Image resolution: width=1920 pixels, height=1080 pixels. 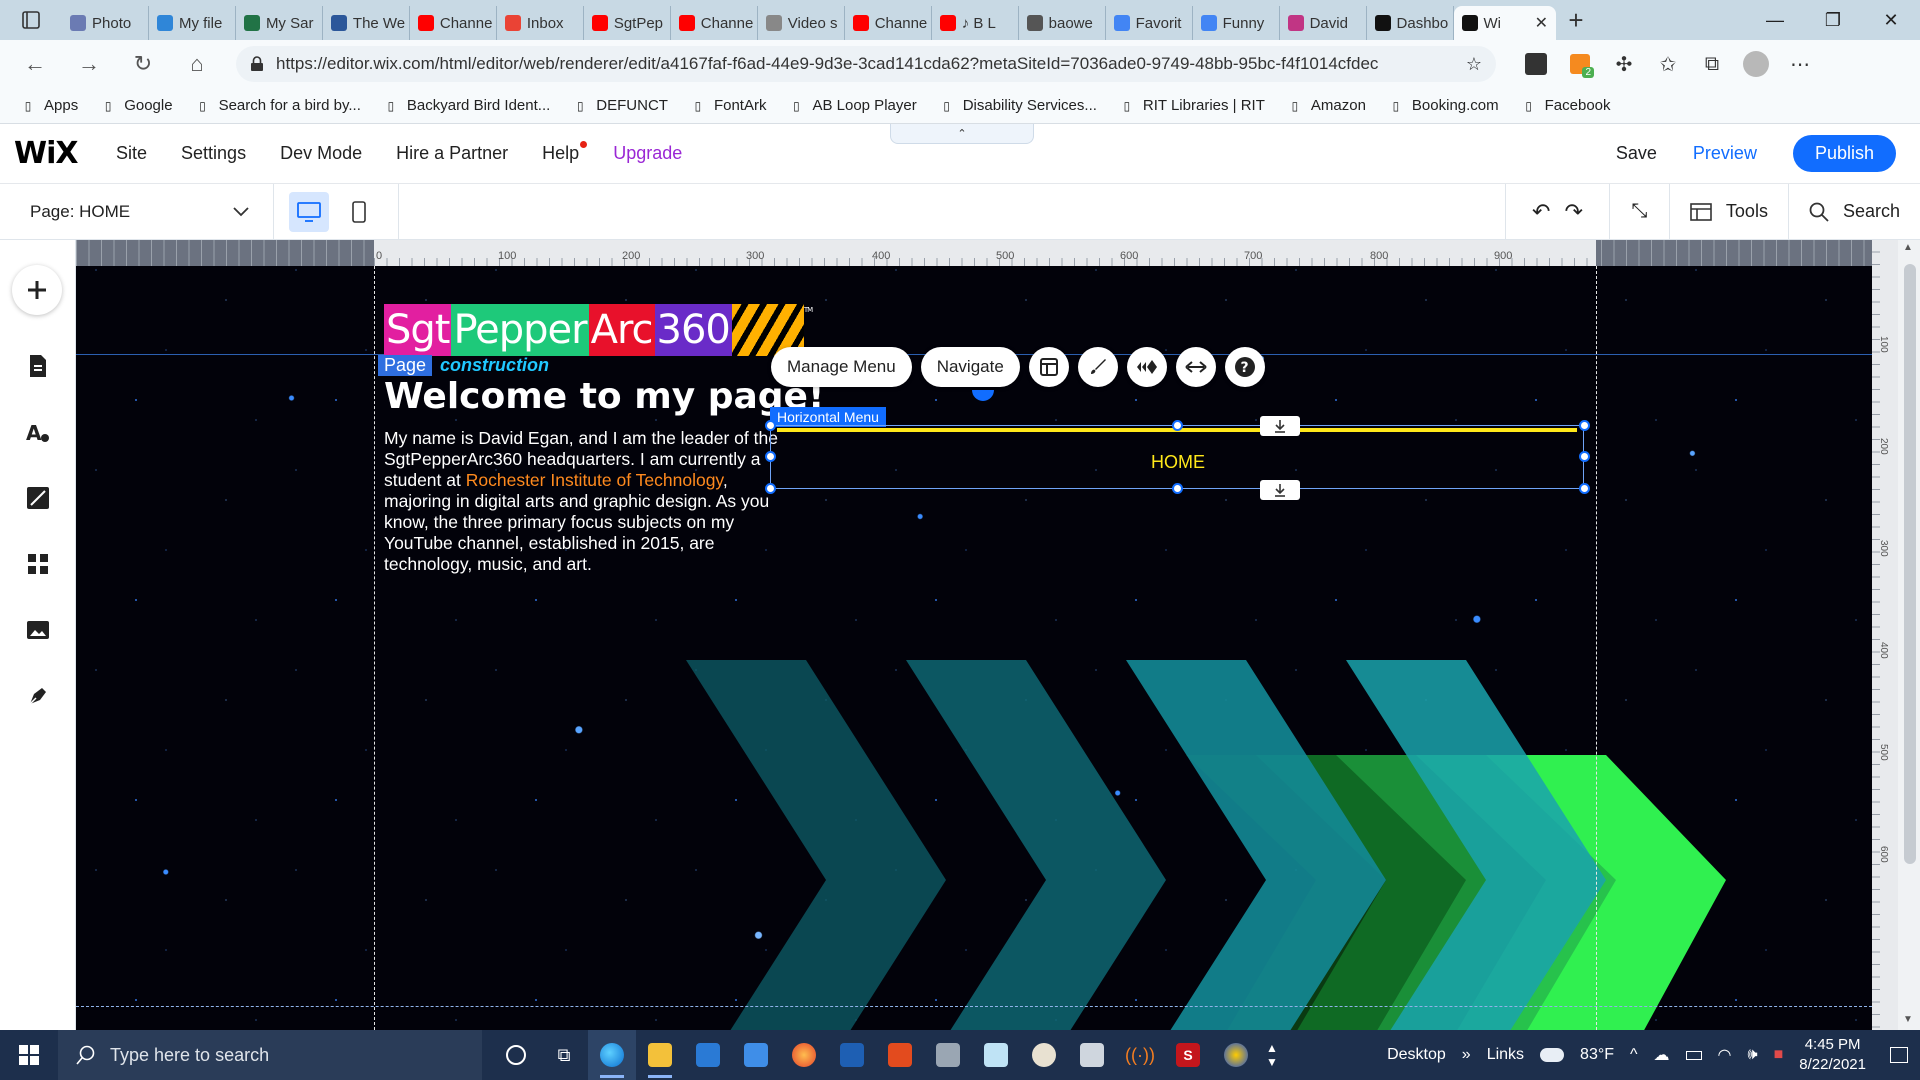 What do you see at coordinates (1272, 1055) in the screenshot?
I see `taskbar-overflow: ▲ ▼` at bounding box center [1272, 1055].